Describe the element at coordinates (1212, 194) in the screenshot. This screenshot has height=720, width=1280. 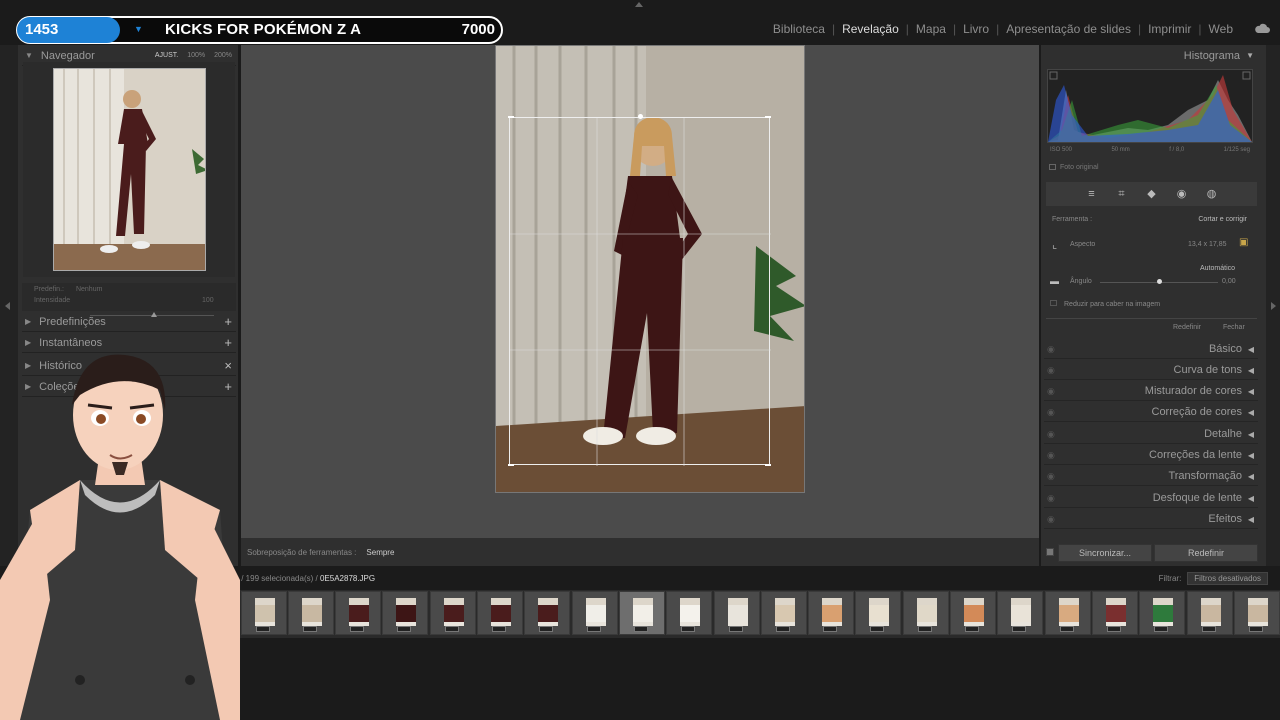
I see `mask-icon: ◍` at that location.